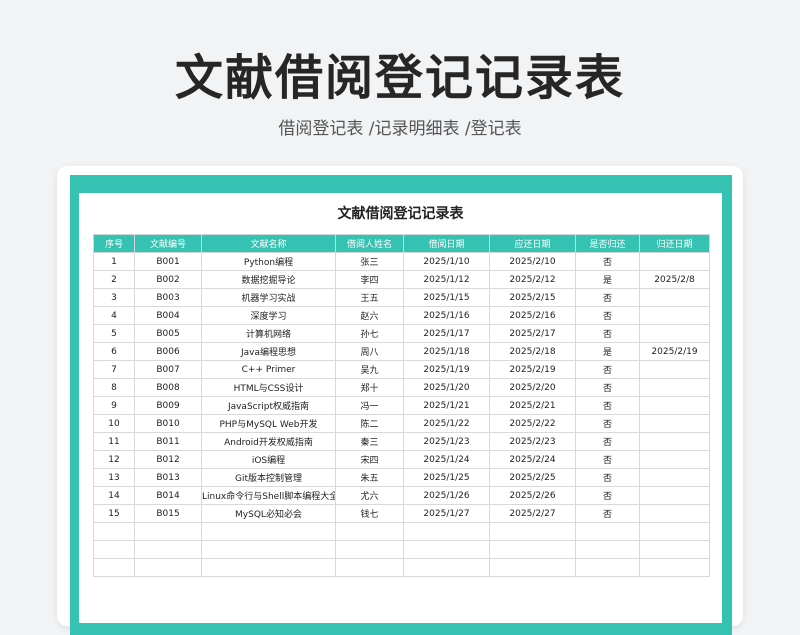 The width and height of the screenshot is (800, 635). What do you see at coordinates (532, 261) in the screenshot?
I see `table-cell: 2025/2/10` at bounding box center [532, 261].